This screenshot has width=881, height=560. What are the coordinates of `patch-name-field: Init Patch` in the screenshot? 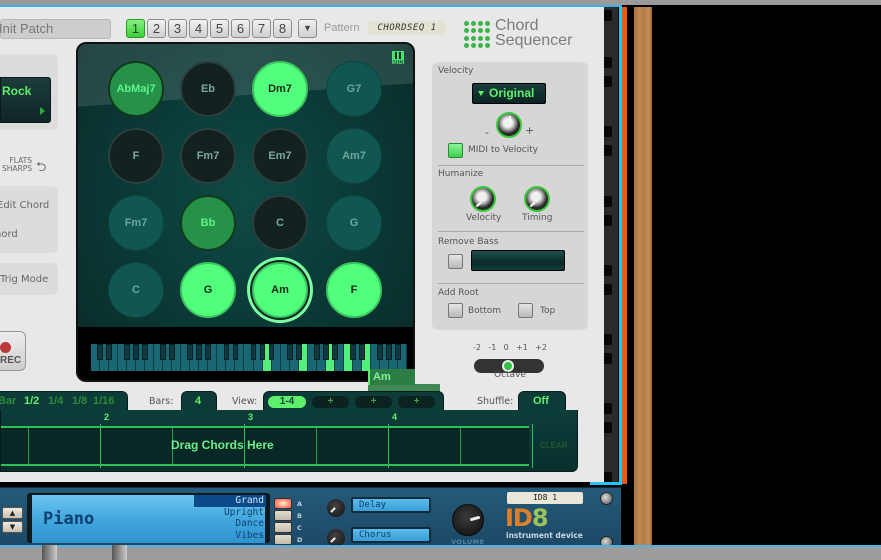 It's located at (55, 29).